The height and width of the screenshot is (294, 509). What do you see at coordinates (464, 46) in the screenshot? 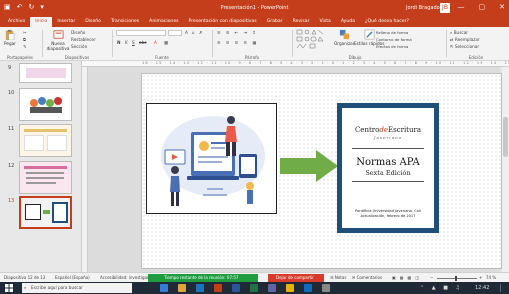
I see `select-button: ⇱ Seleccionar` at bounding box center [464, 46].